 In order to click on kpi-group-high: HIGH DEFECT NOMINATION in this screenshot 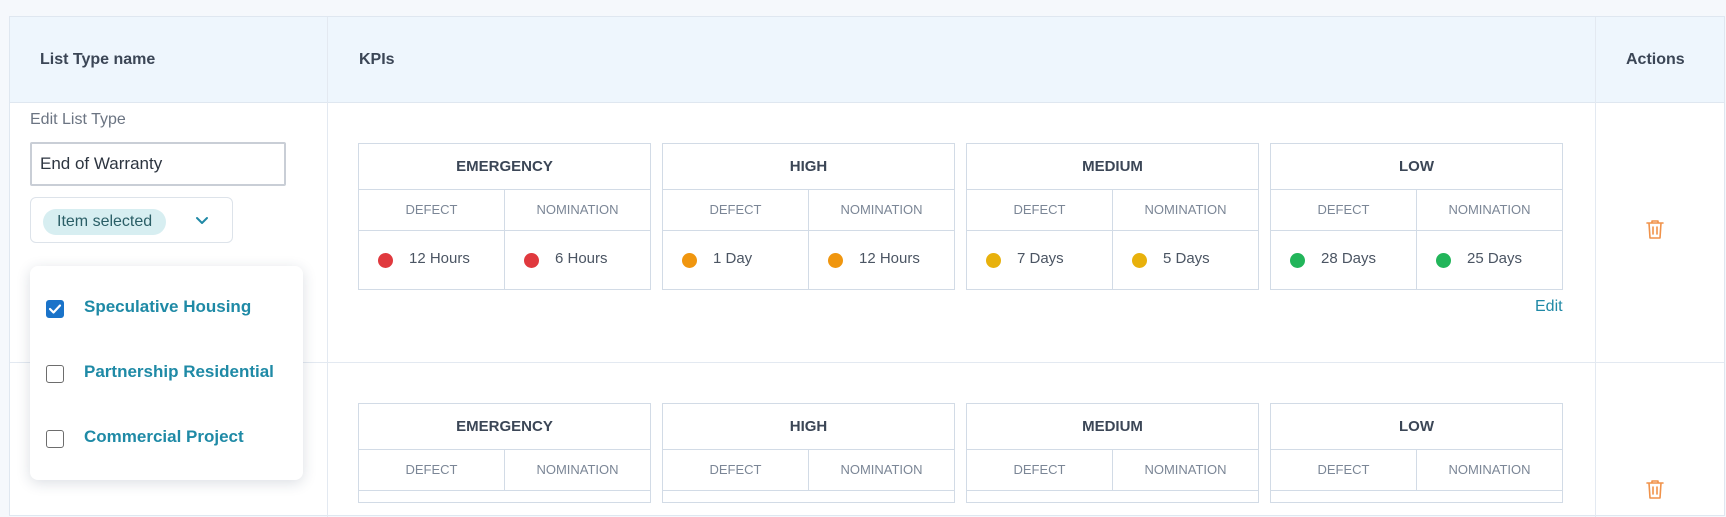, I will do `click(808, 453)`.